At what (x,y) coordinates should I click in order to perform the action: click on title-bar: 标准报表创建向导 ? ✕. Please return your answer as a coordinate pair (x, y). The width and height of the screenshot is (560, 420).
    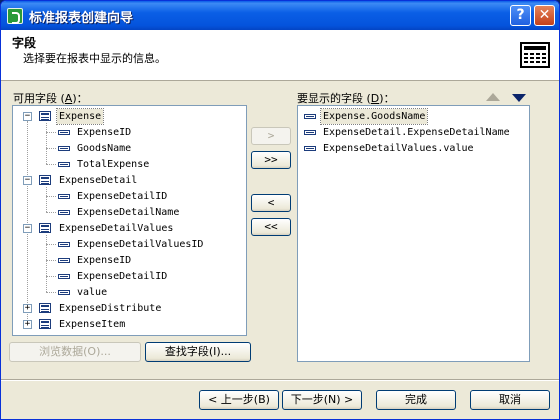
    Looking at the image, I should click on (280, 15).